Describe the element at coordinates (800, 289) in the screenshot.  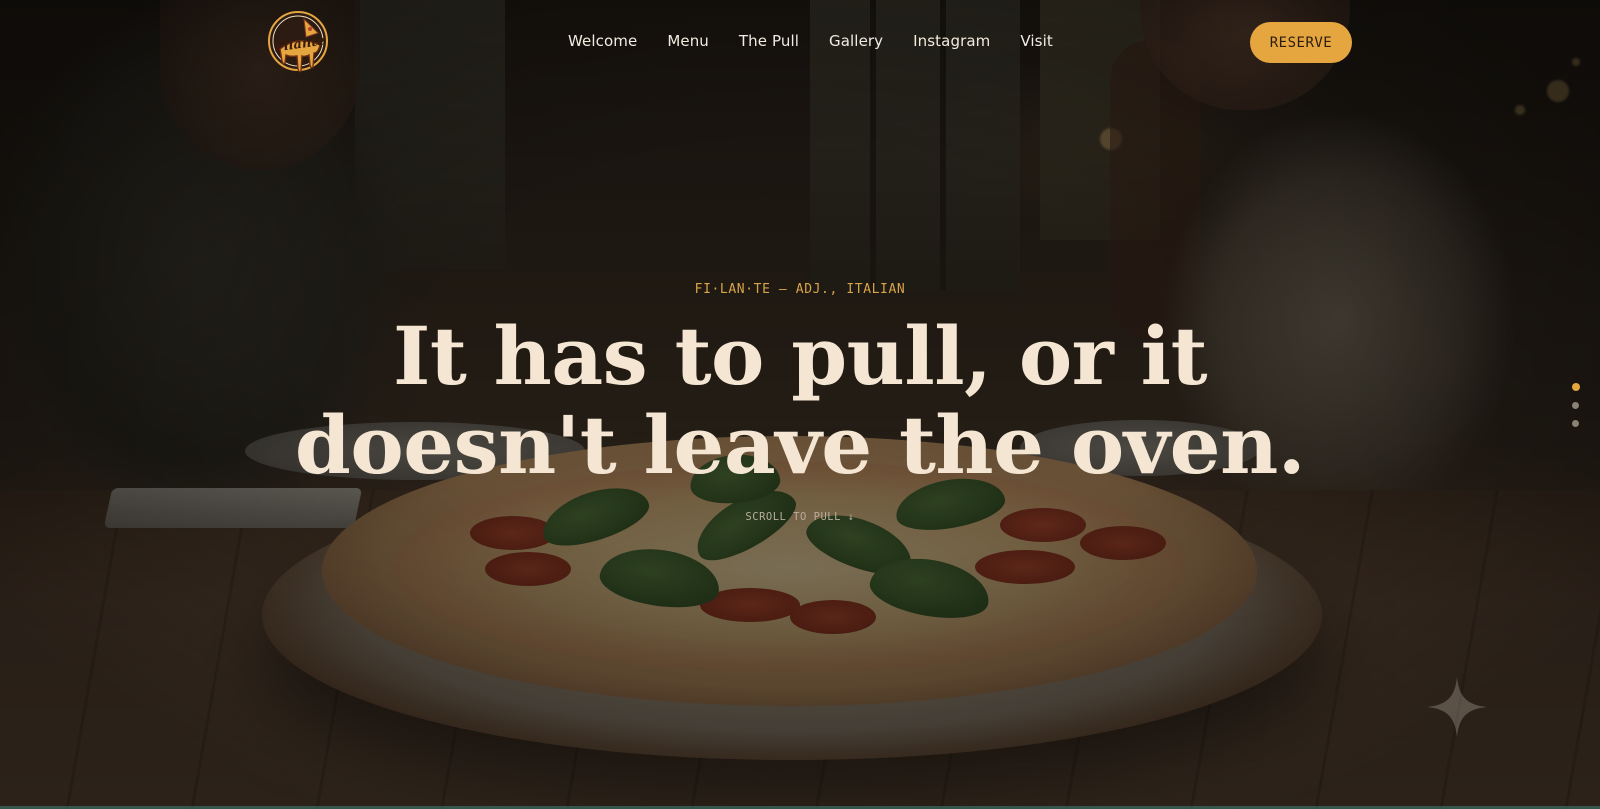
I see `hero-eyebrow: FI·LAN·TE — ADJ., ITALIAN` at that location.